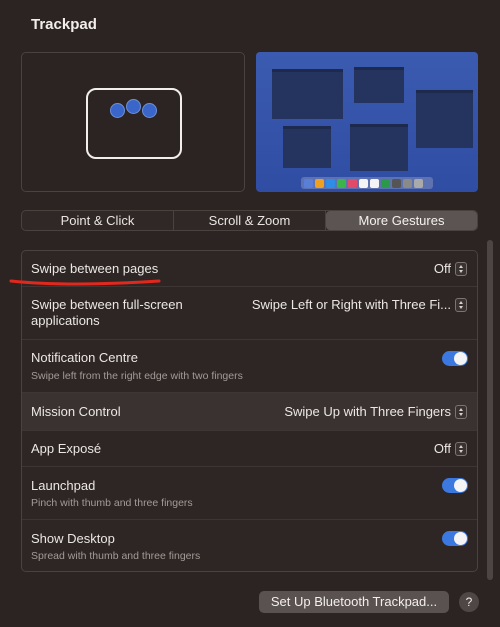 This screenshot has height=627, width=500. Describe the element at coordinates (76, 411) in the screenshot. I see `mission-control-label: Mission Control` at that location.